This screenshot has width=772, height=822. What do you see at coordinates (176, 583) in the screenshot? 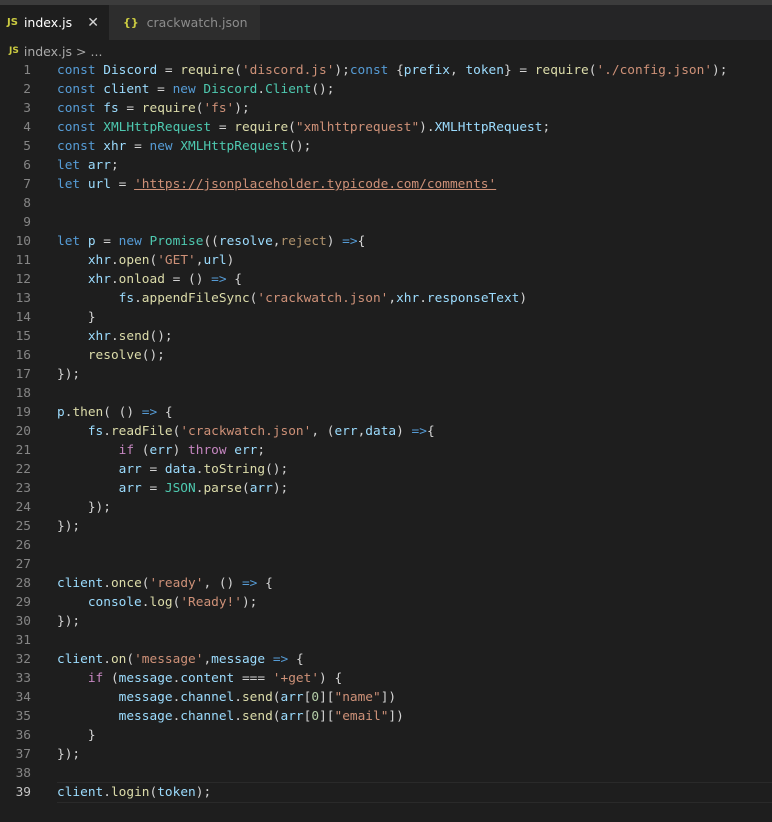
I see `code-token: 'ready'` at bounding box center [176, 583].